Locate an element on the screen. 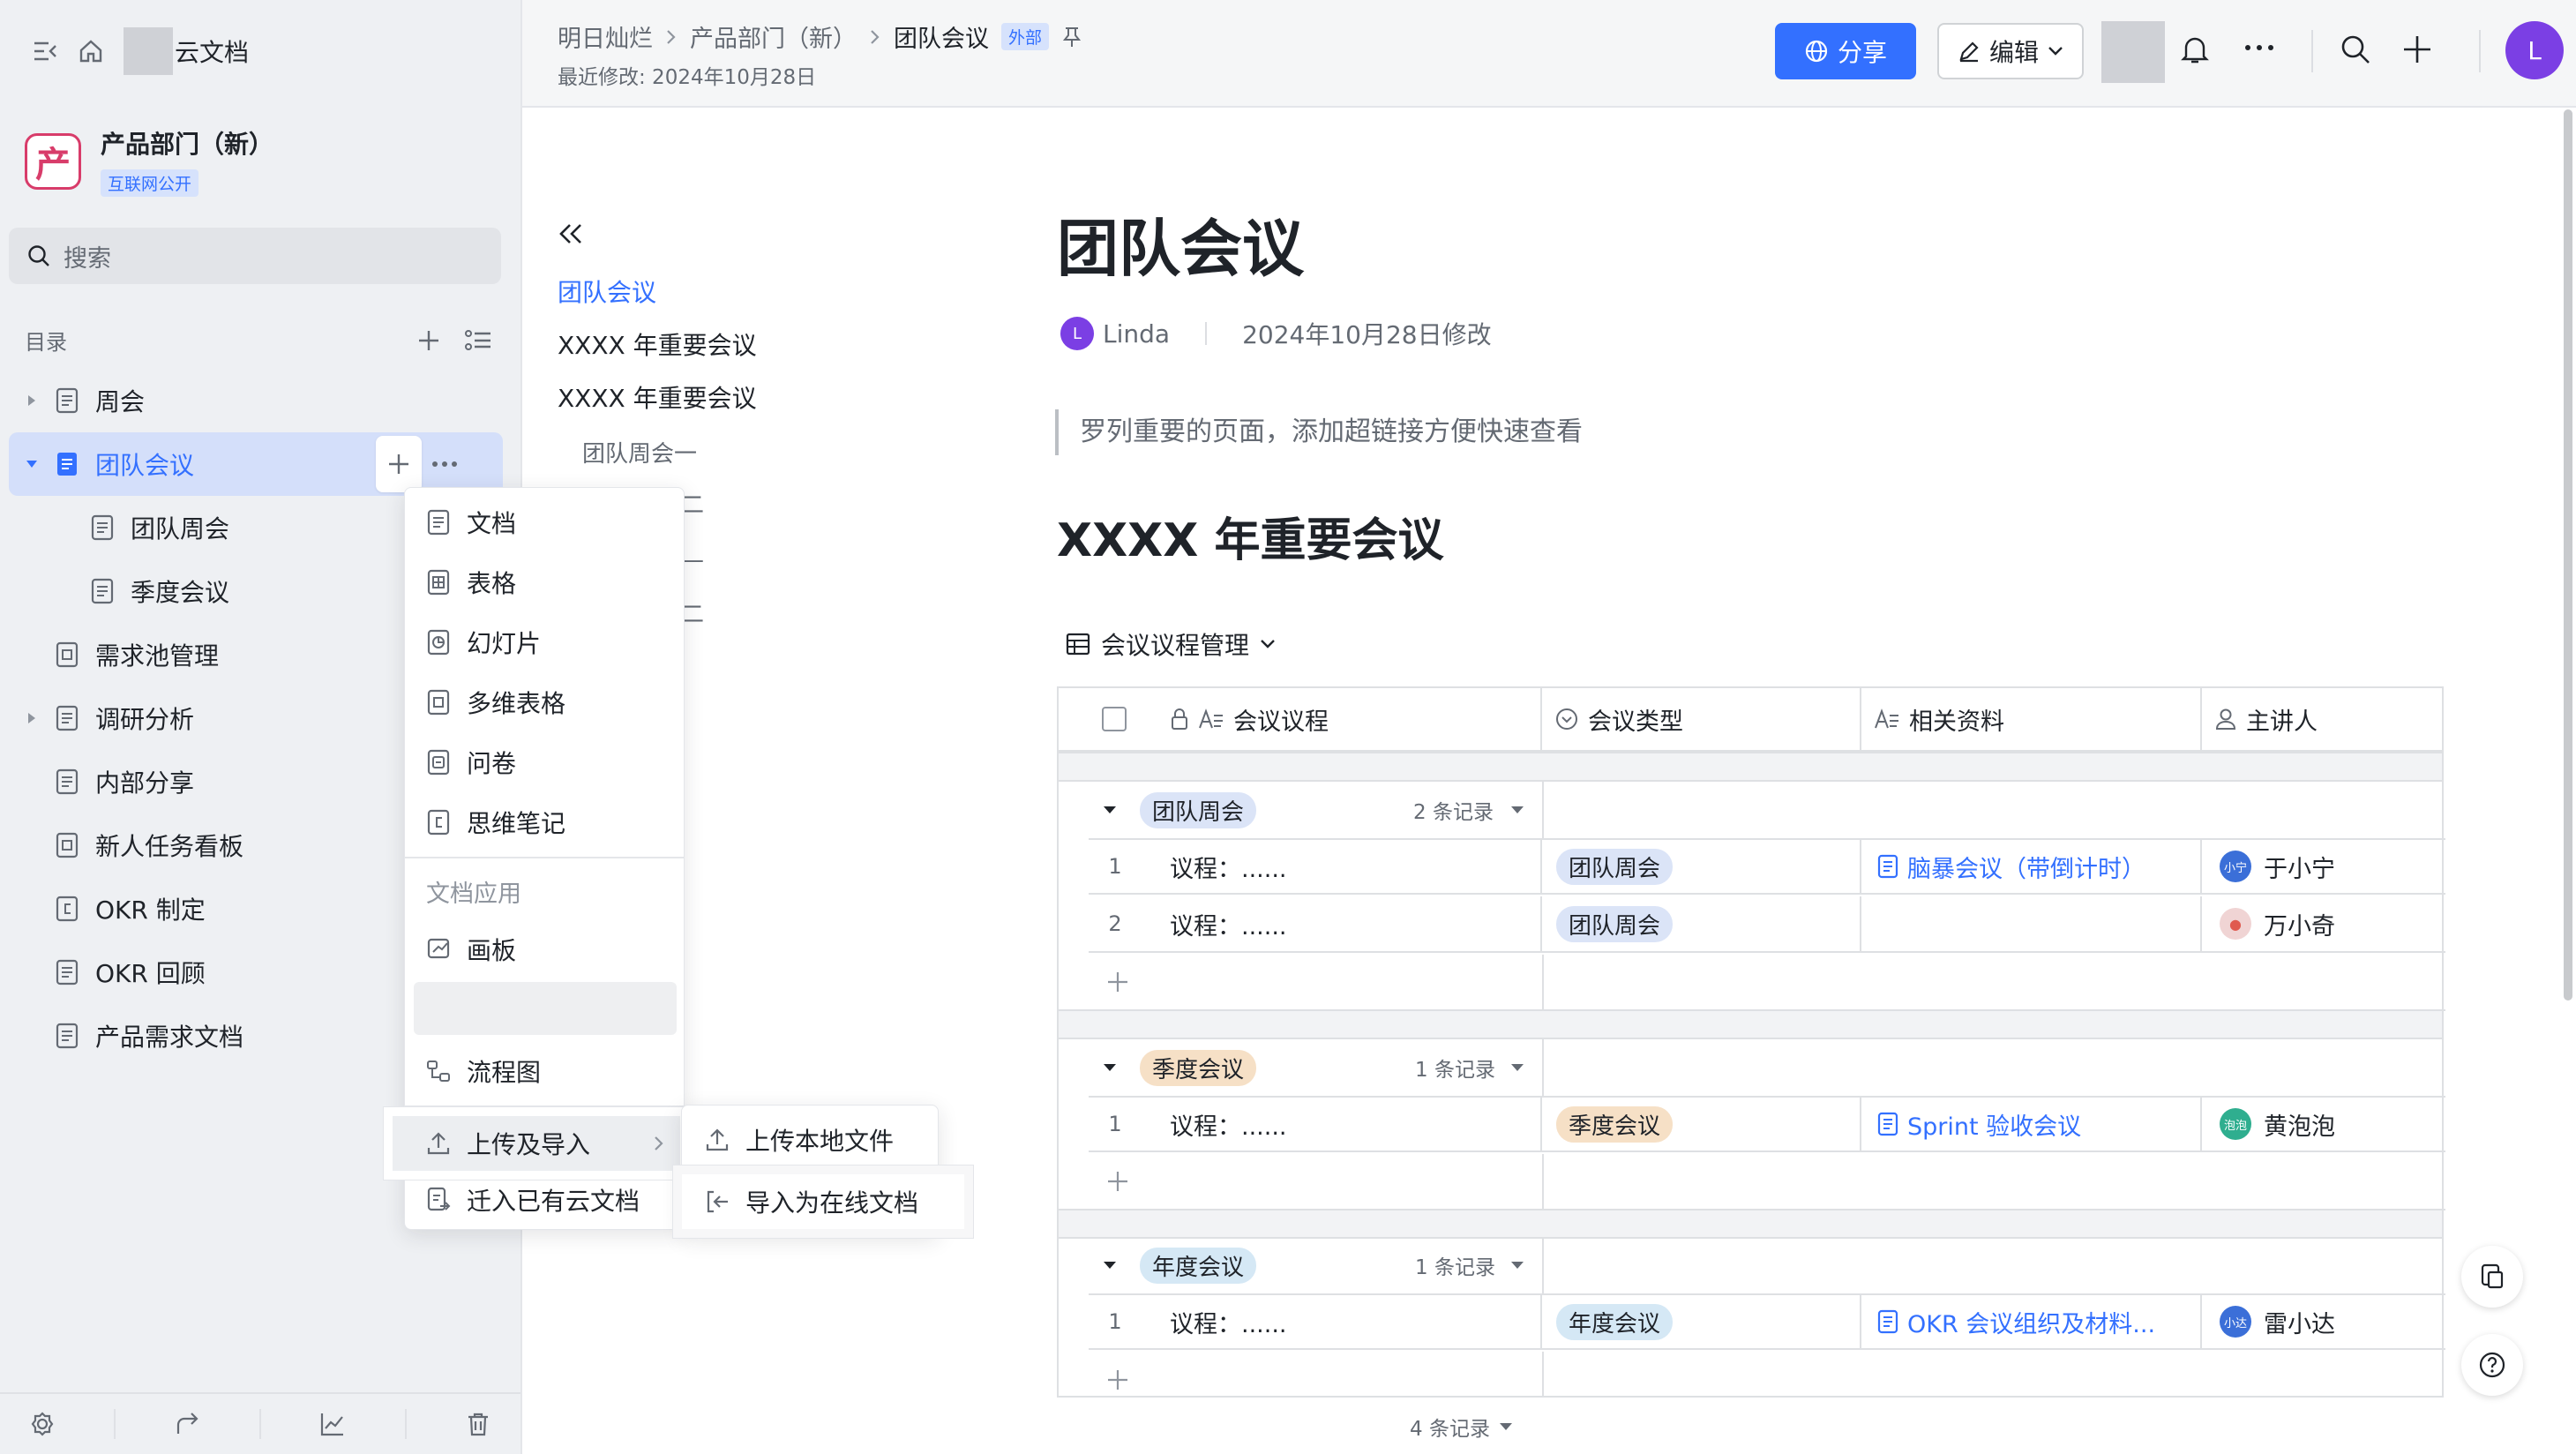 The image size is (2576, 1454). column-header: 会议类型 is located at coordinates (1702, 719).